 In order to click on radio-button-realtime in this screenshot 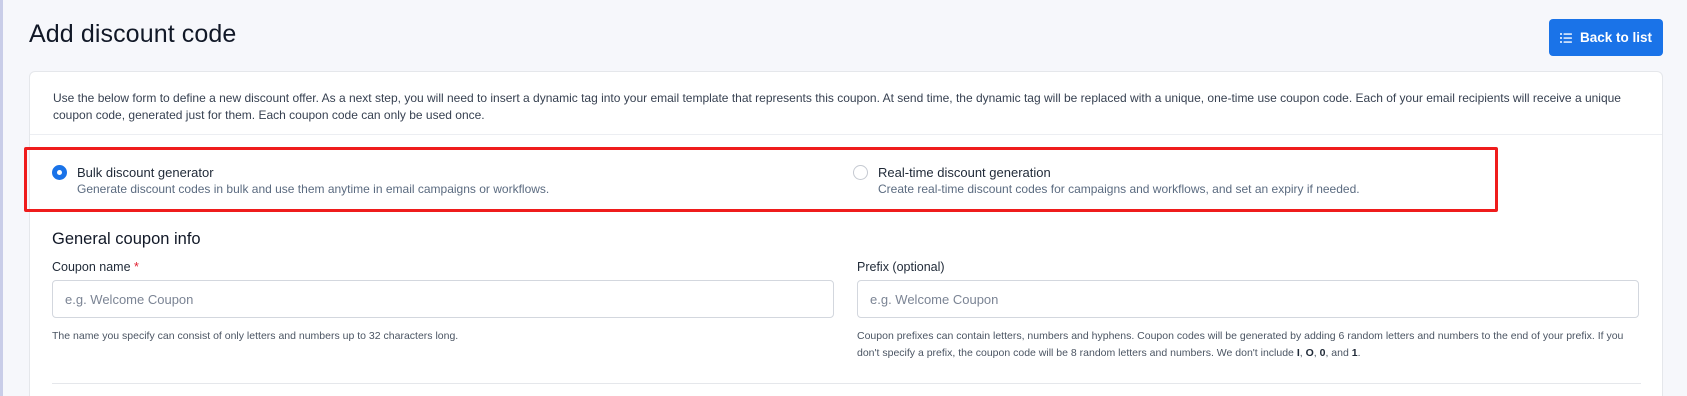, I will do `click(860, 172)`.